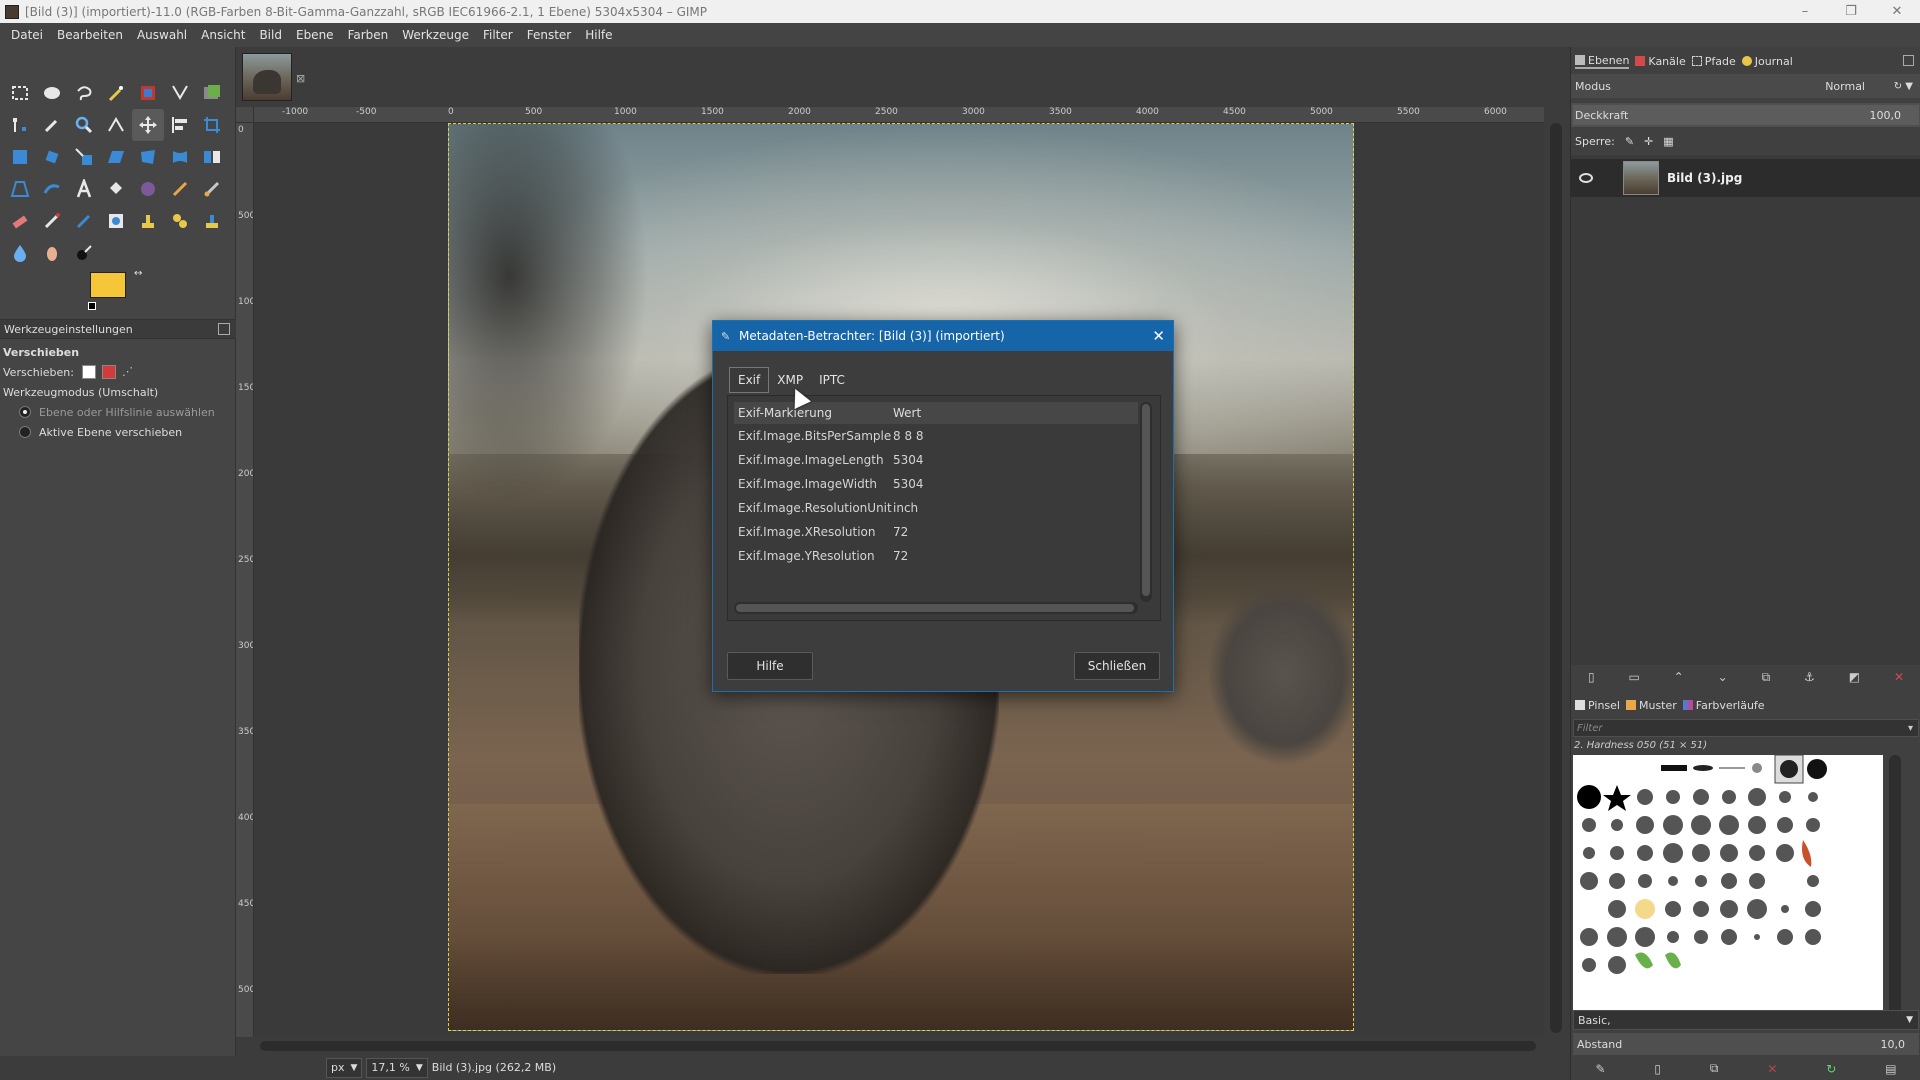  I want to click on close-button: Schließen, so click(1117, 666).